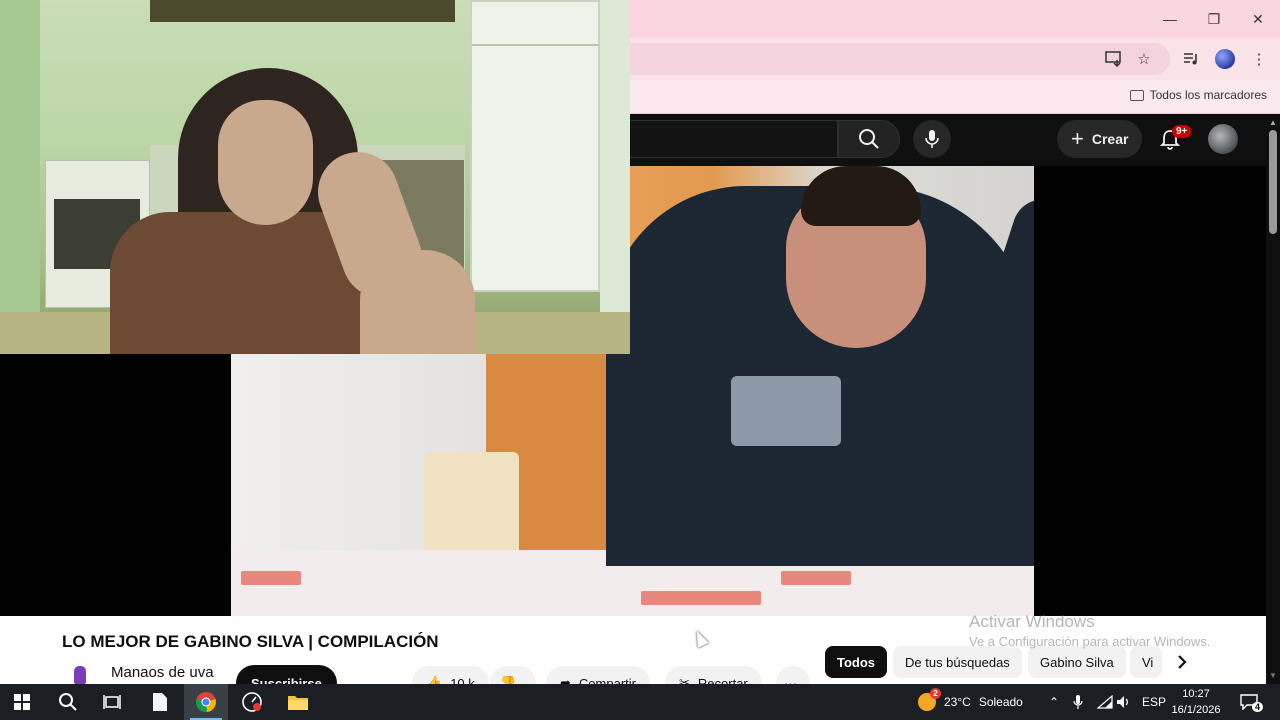 This screenshot has height=720, width=1280. I want to click on chips-next-button, so click(1182, 662).